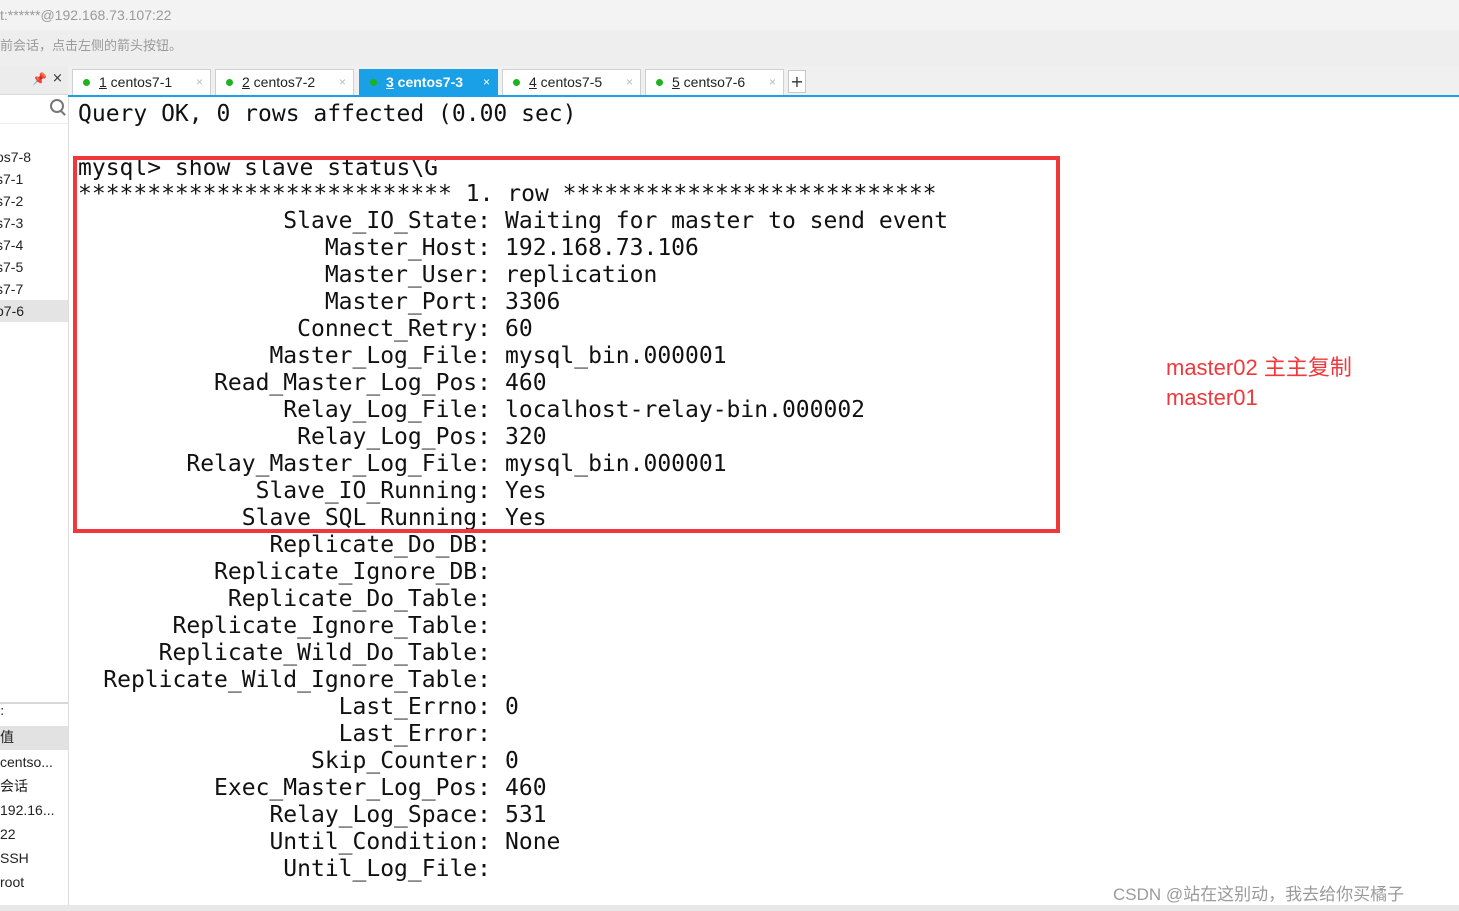 This screenshot has height=911, width=1459. Describe the element at coordinates (34, 201) in the screenshot. I see `session-item: s7-2` at that location.